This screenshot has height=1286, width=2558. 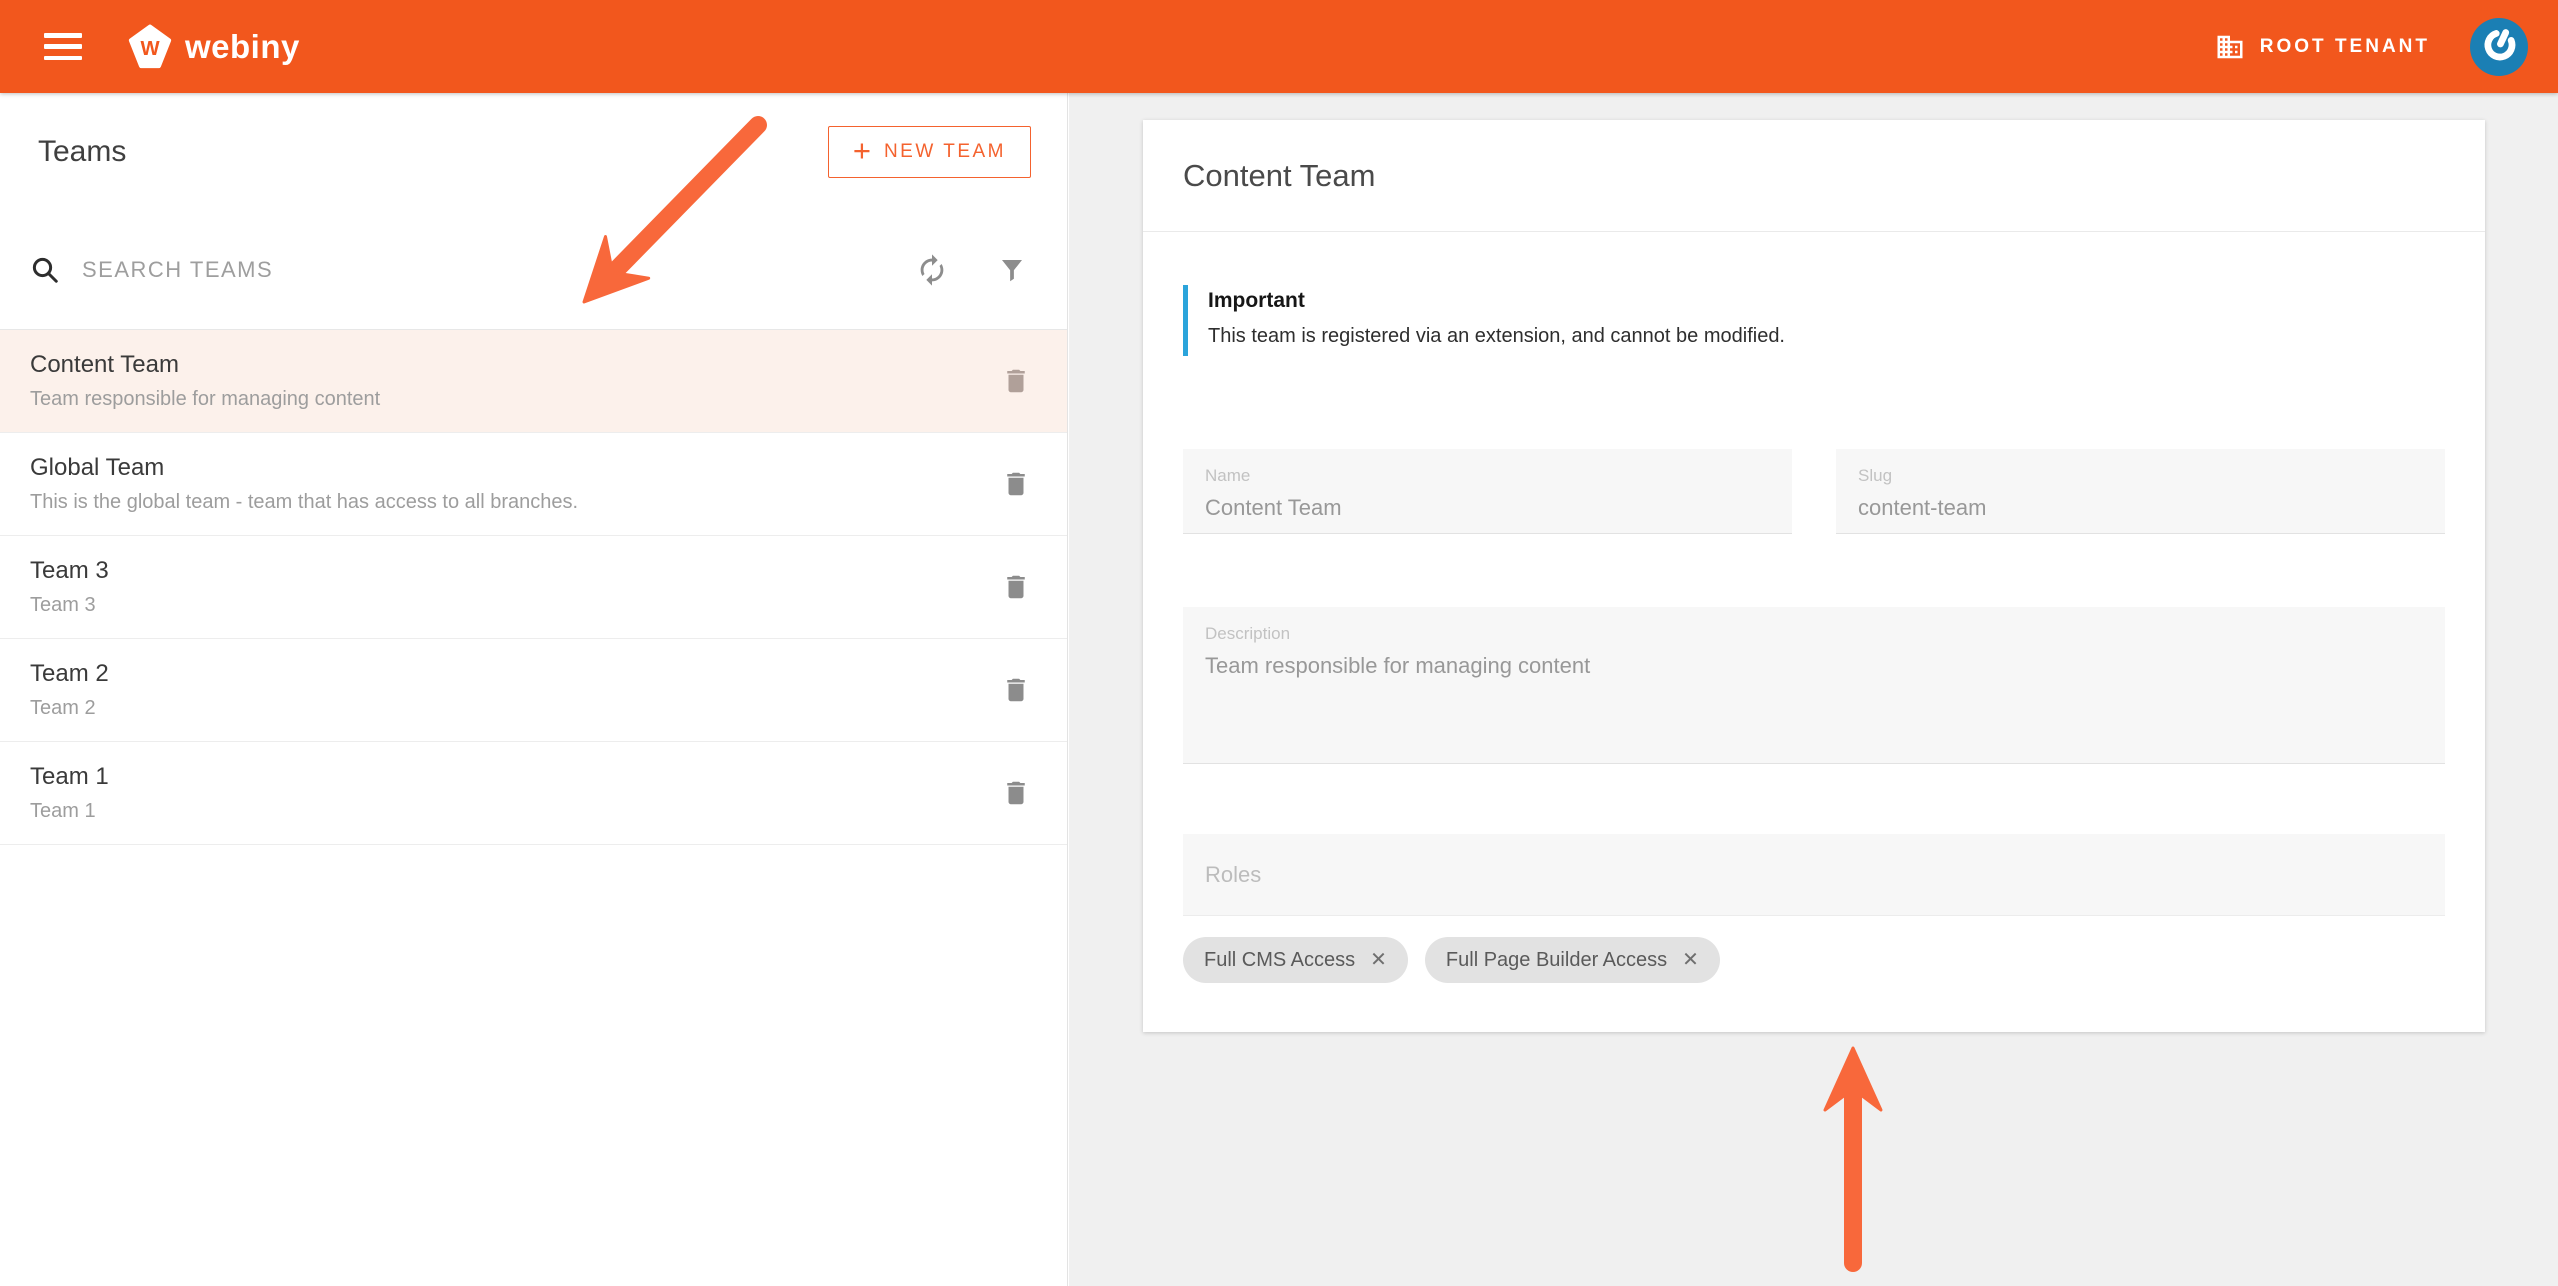 I want to click on team-list-item: Team 1 Team 1, so click(x=533, y=793).